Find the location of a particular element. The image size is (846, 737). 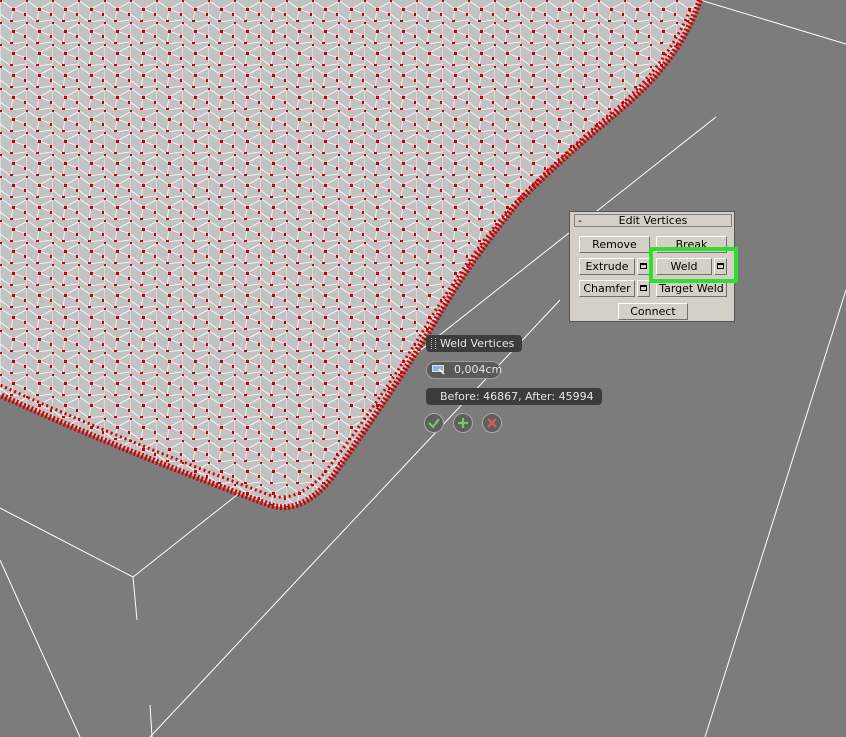

chamfer-settings-button is located at coordinates (643, 288).